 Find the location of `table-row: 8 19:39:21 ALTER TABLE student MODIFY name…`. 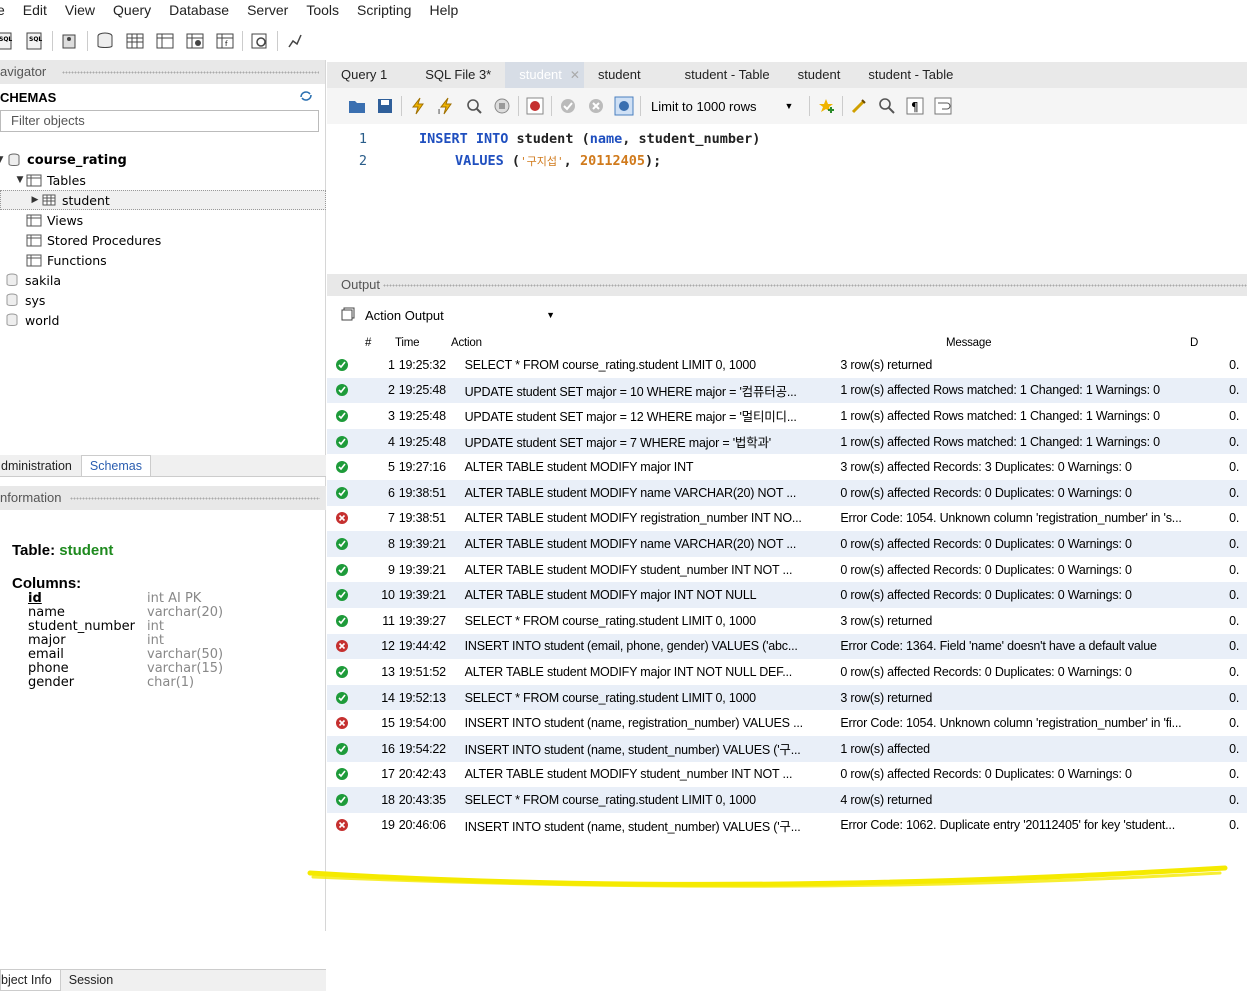

table-row: 8 19:39:21 ALTER TABLE student MODIFY name… is located at coordinates (787, 544).